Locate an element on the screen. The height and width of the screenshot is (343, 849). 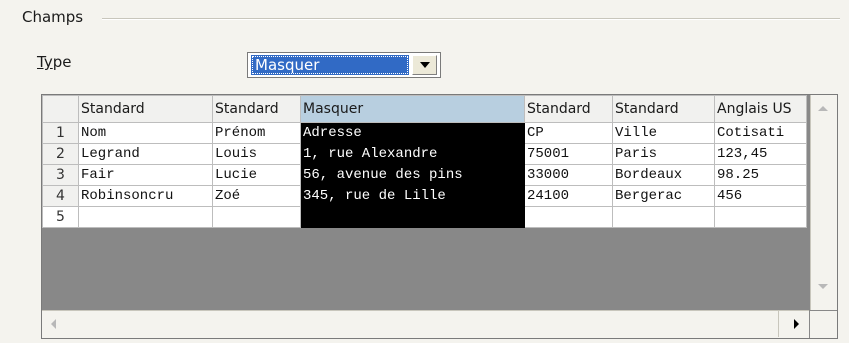
type-label-rest: pe is located at coordinates (62, 62).